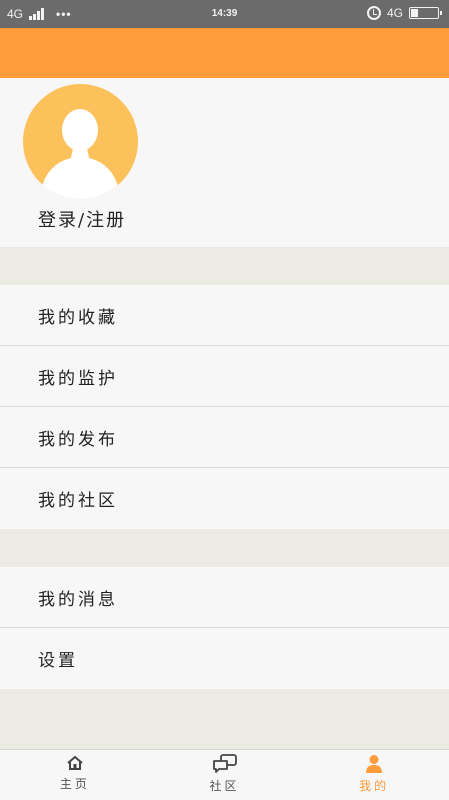 This screenshot has height=800, width=449. I want to click on tab-mine-label: 我的, so click(374, 786).